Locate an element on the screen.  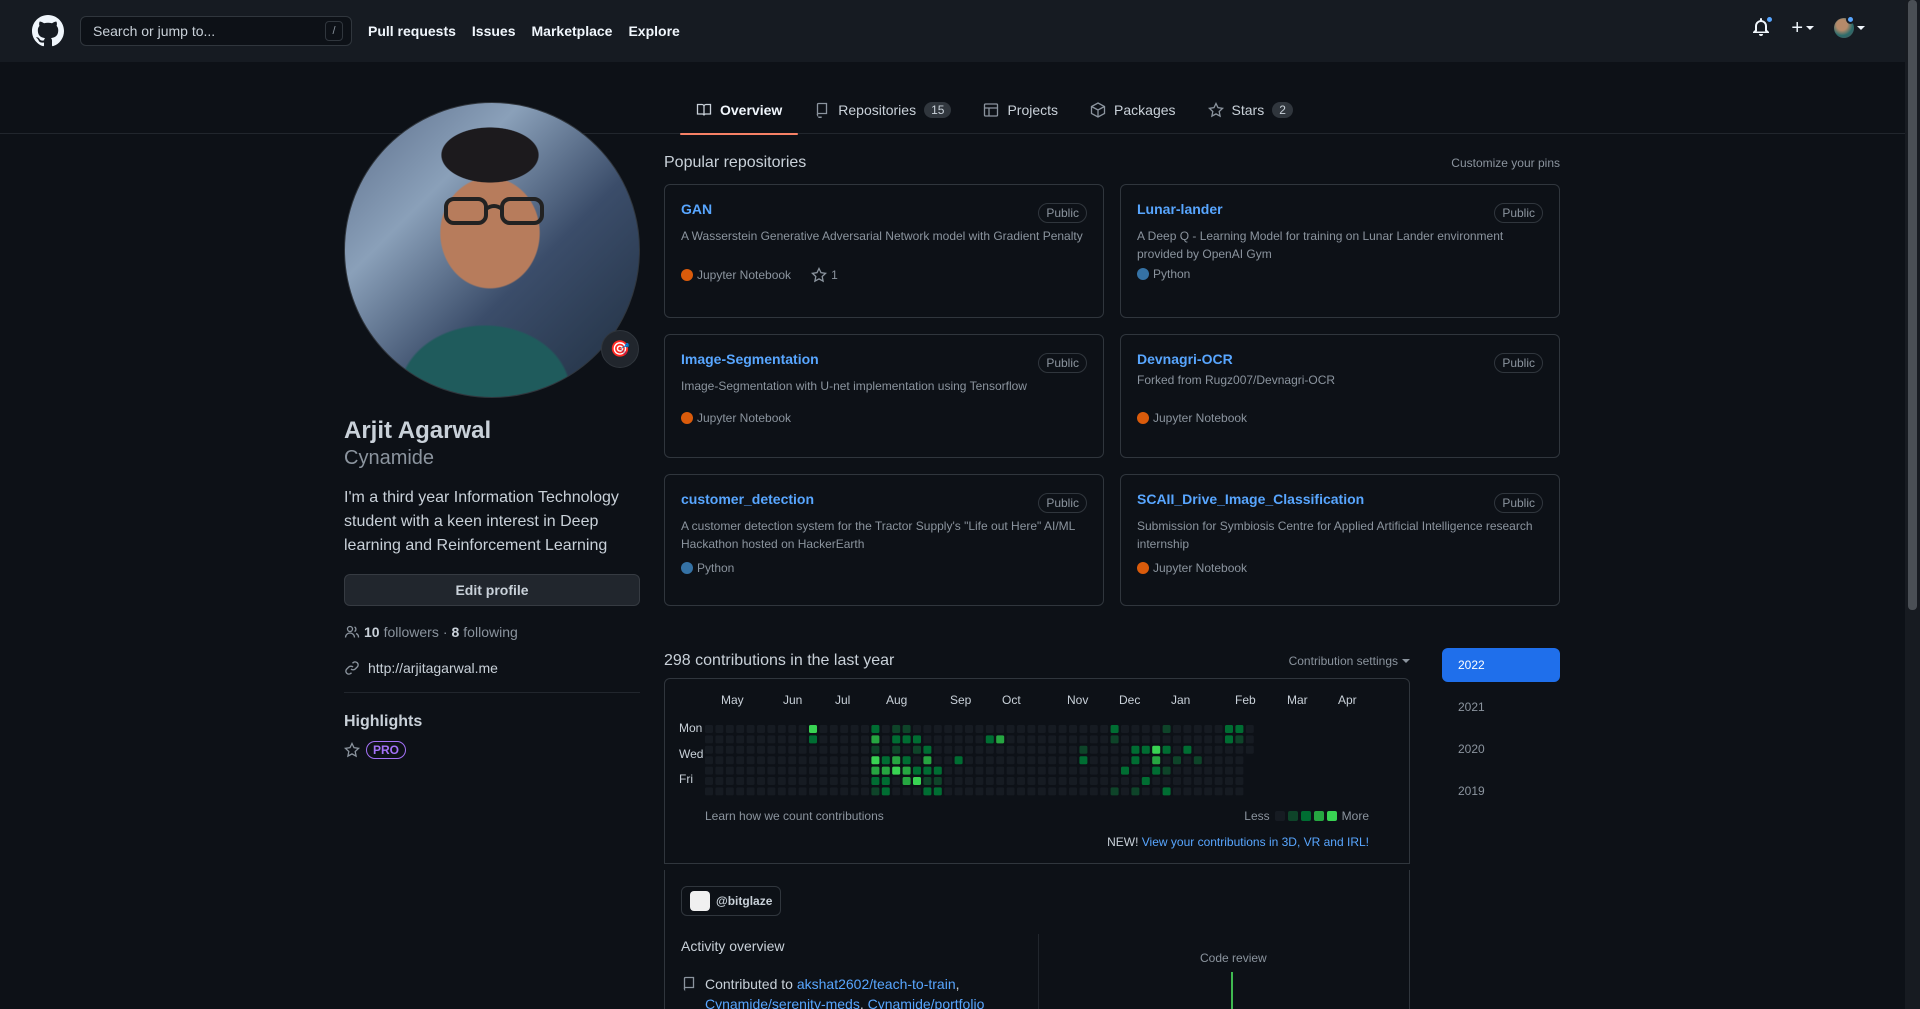
customize-pins-link: Customize your pins is located at coordinates (1505, 163).